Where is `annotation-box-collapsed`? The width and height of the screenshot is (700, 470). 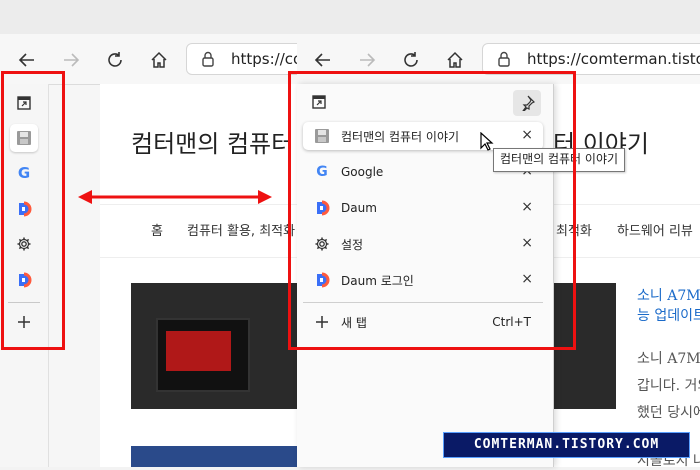
annotation-box-collapsed is located at coordinates (33, 210).